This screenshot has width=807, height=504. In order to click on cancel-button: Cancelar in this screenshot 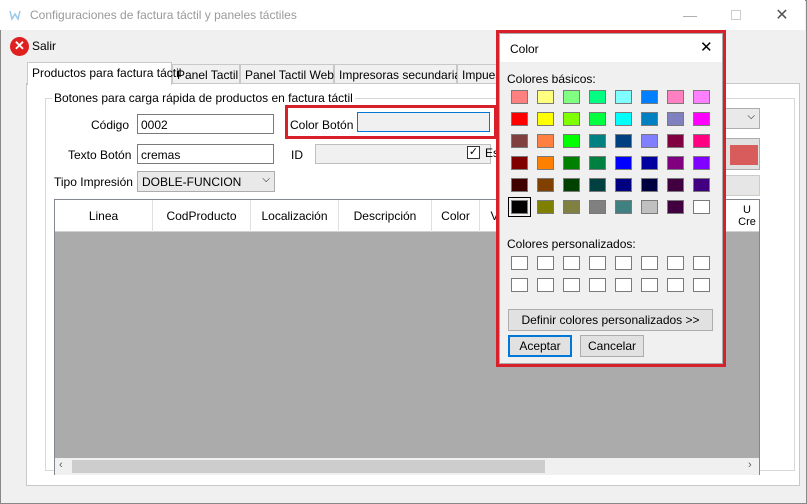, I will do `click(612, 346)`.